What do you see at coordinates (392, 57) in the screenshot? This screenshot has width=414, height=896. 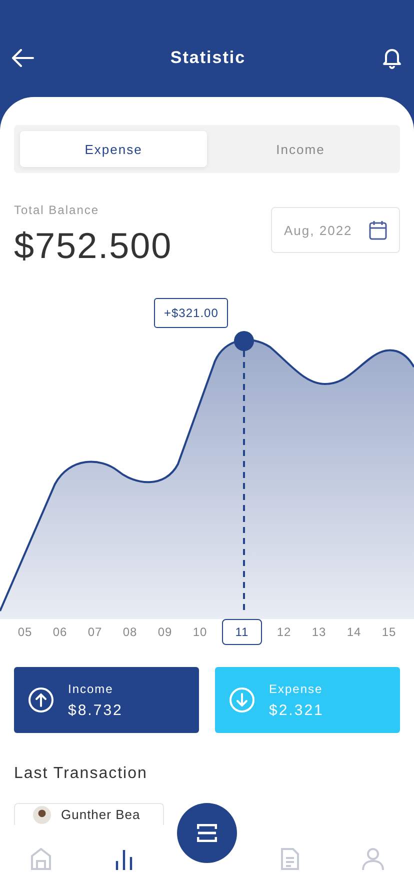 I see `notification-bell-icon` at bounding box center [392, 57].